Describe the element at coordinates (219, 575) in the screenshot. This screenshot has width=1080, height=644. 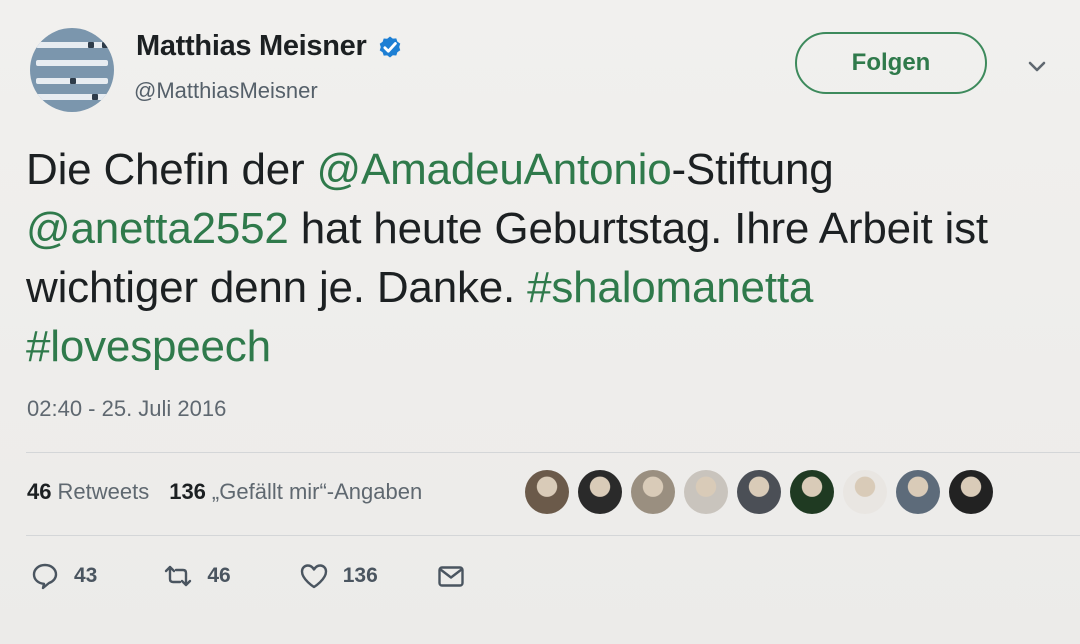
I see `retweet-count: 46` at that location.